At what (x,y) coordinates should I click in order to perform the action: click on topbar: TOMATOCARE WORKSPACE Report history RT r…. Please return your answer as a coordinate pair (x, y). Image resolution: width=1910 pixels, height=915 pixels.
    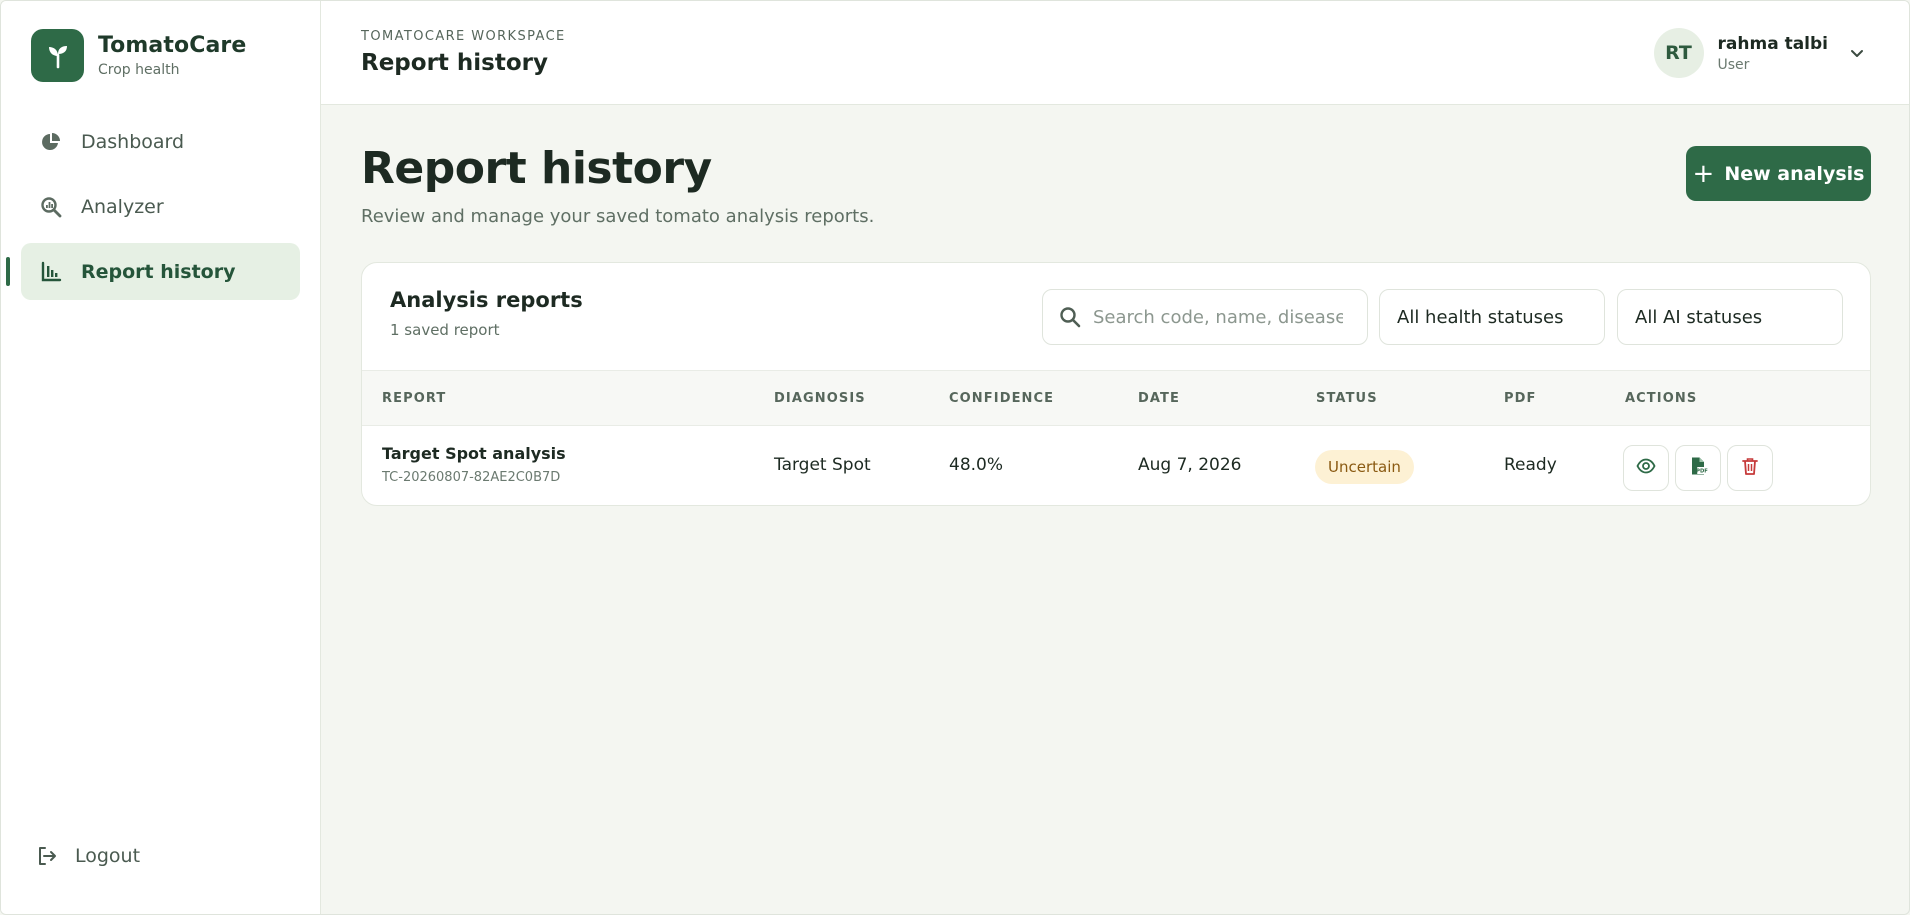
    Looking at the image, I should click on (1115, 53).